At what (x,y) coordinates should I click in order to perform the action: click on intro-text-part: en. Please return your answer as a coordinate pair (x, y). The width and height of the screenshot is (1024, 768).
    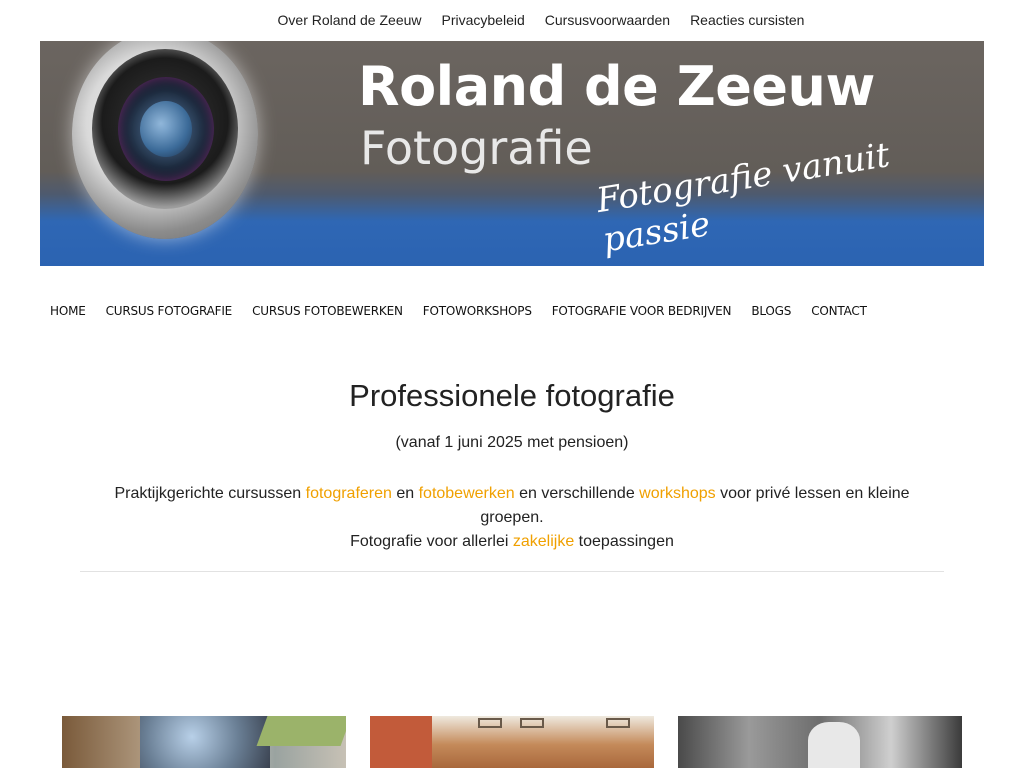
    Looking at the image, I should click on (405, 493).